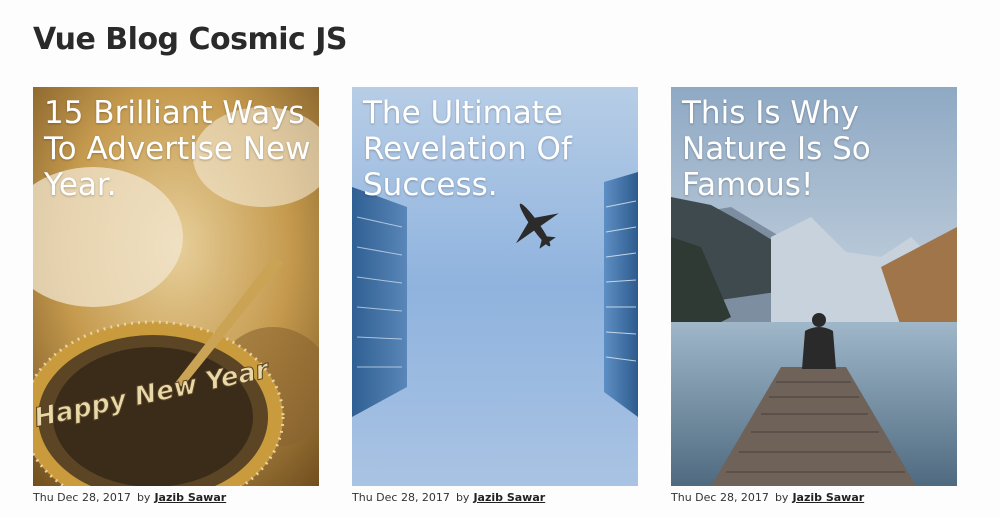 The width and height of the screenshot is (1000, 517). What do you see at coordinates (498, 149) in the screenshot?
I see `post-title: The Ultimate Revelation Of Success.` at bounding box center [498, 149].